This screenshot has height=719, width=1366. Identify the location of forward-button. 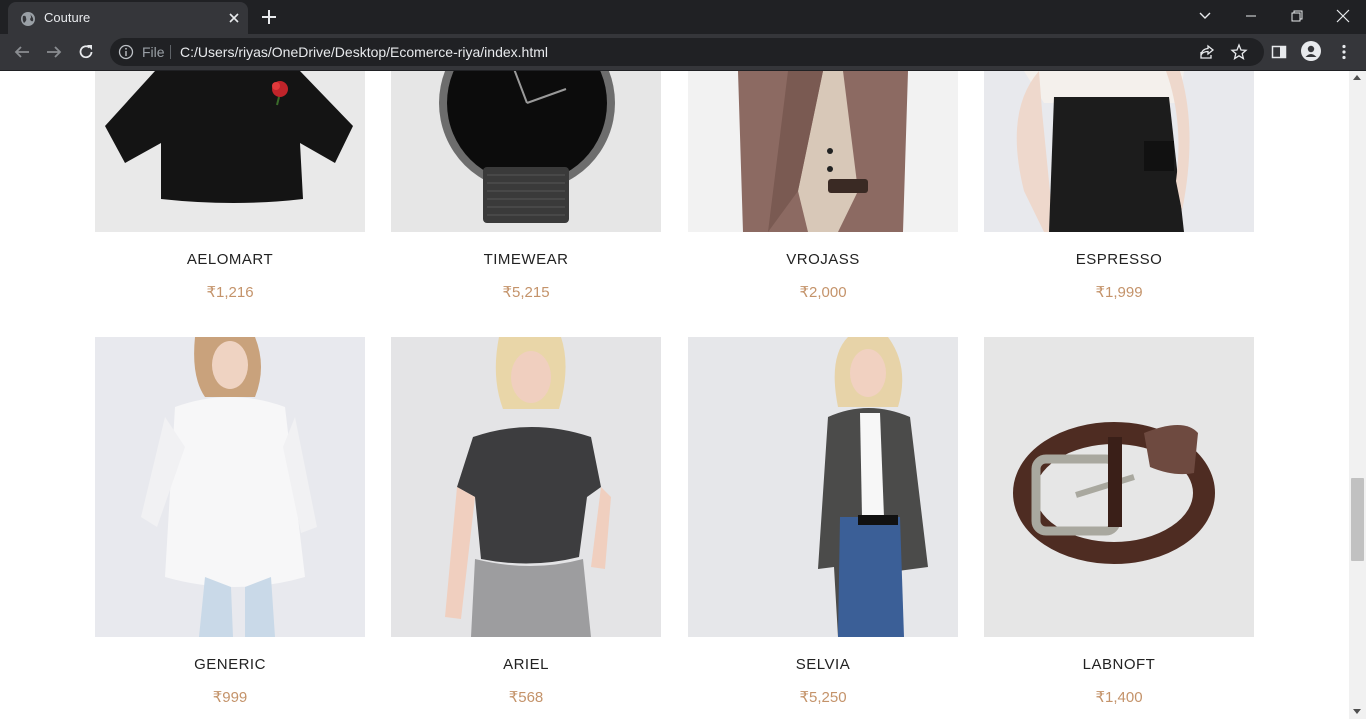
(54, 52).